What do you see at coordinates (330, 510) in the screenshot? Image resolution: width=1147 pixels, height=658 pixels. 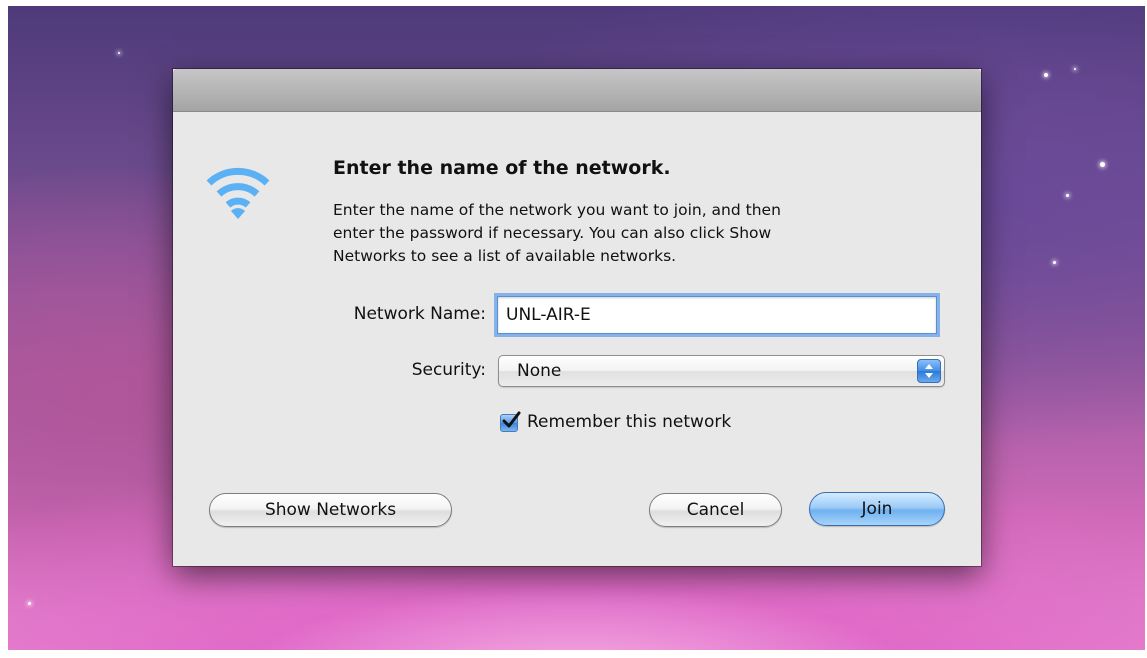 I see `show-networks-button: Show Networks` at bounding box center [330, 510].